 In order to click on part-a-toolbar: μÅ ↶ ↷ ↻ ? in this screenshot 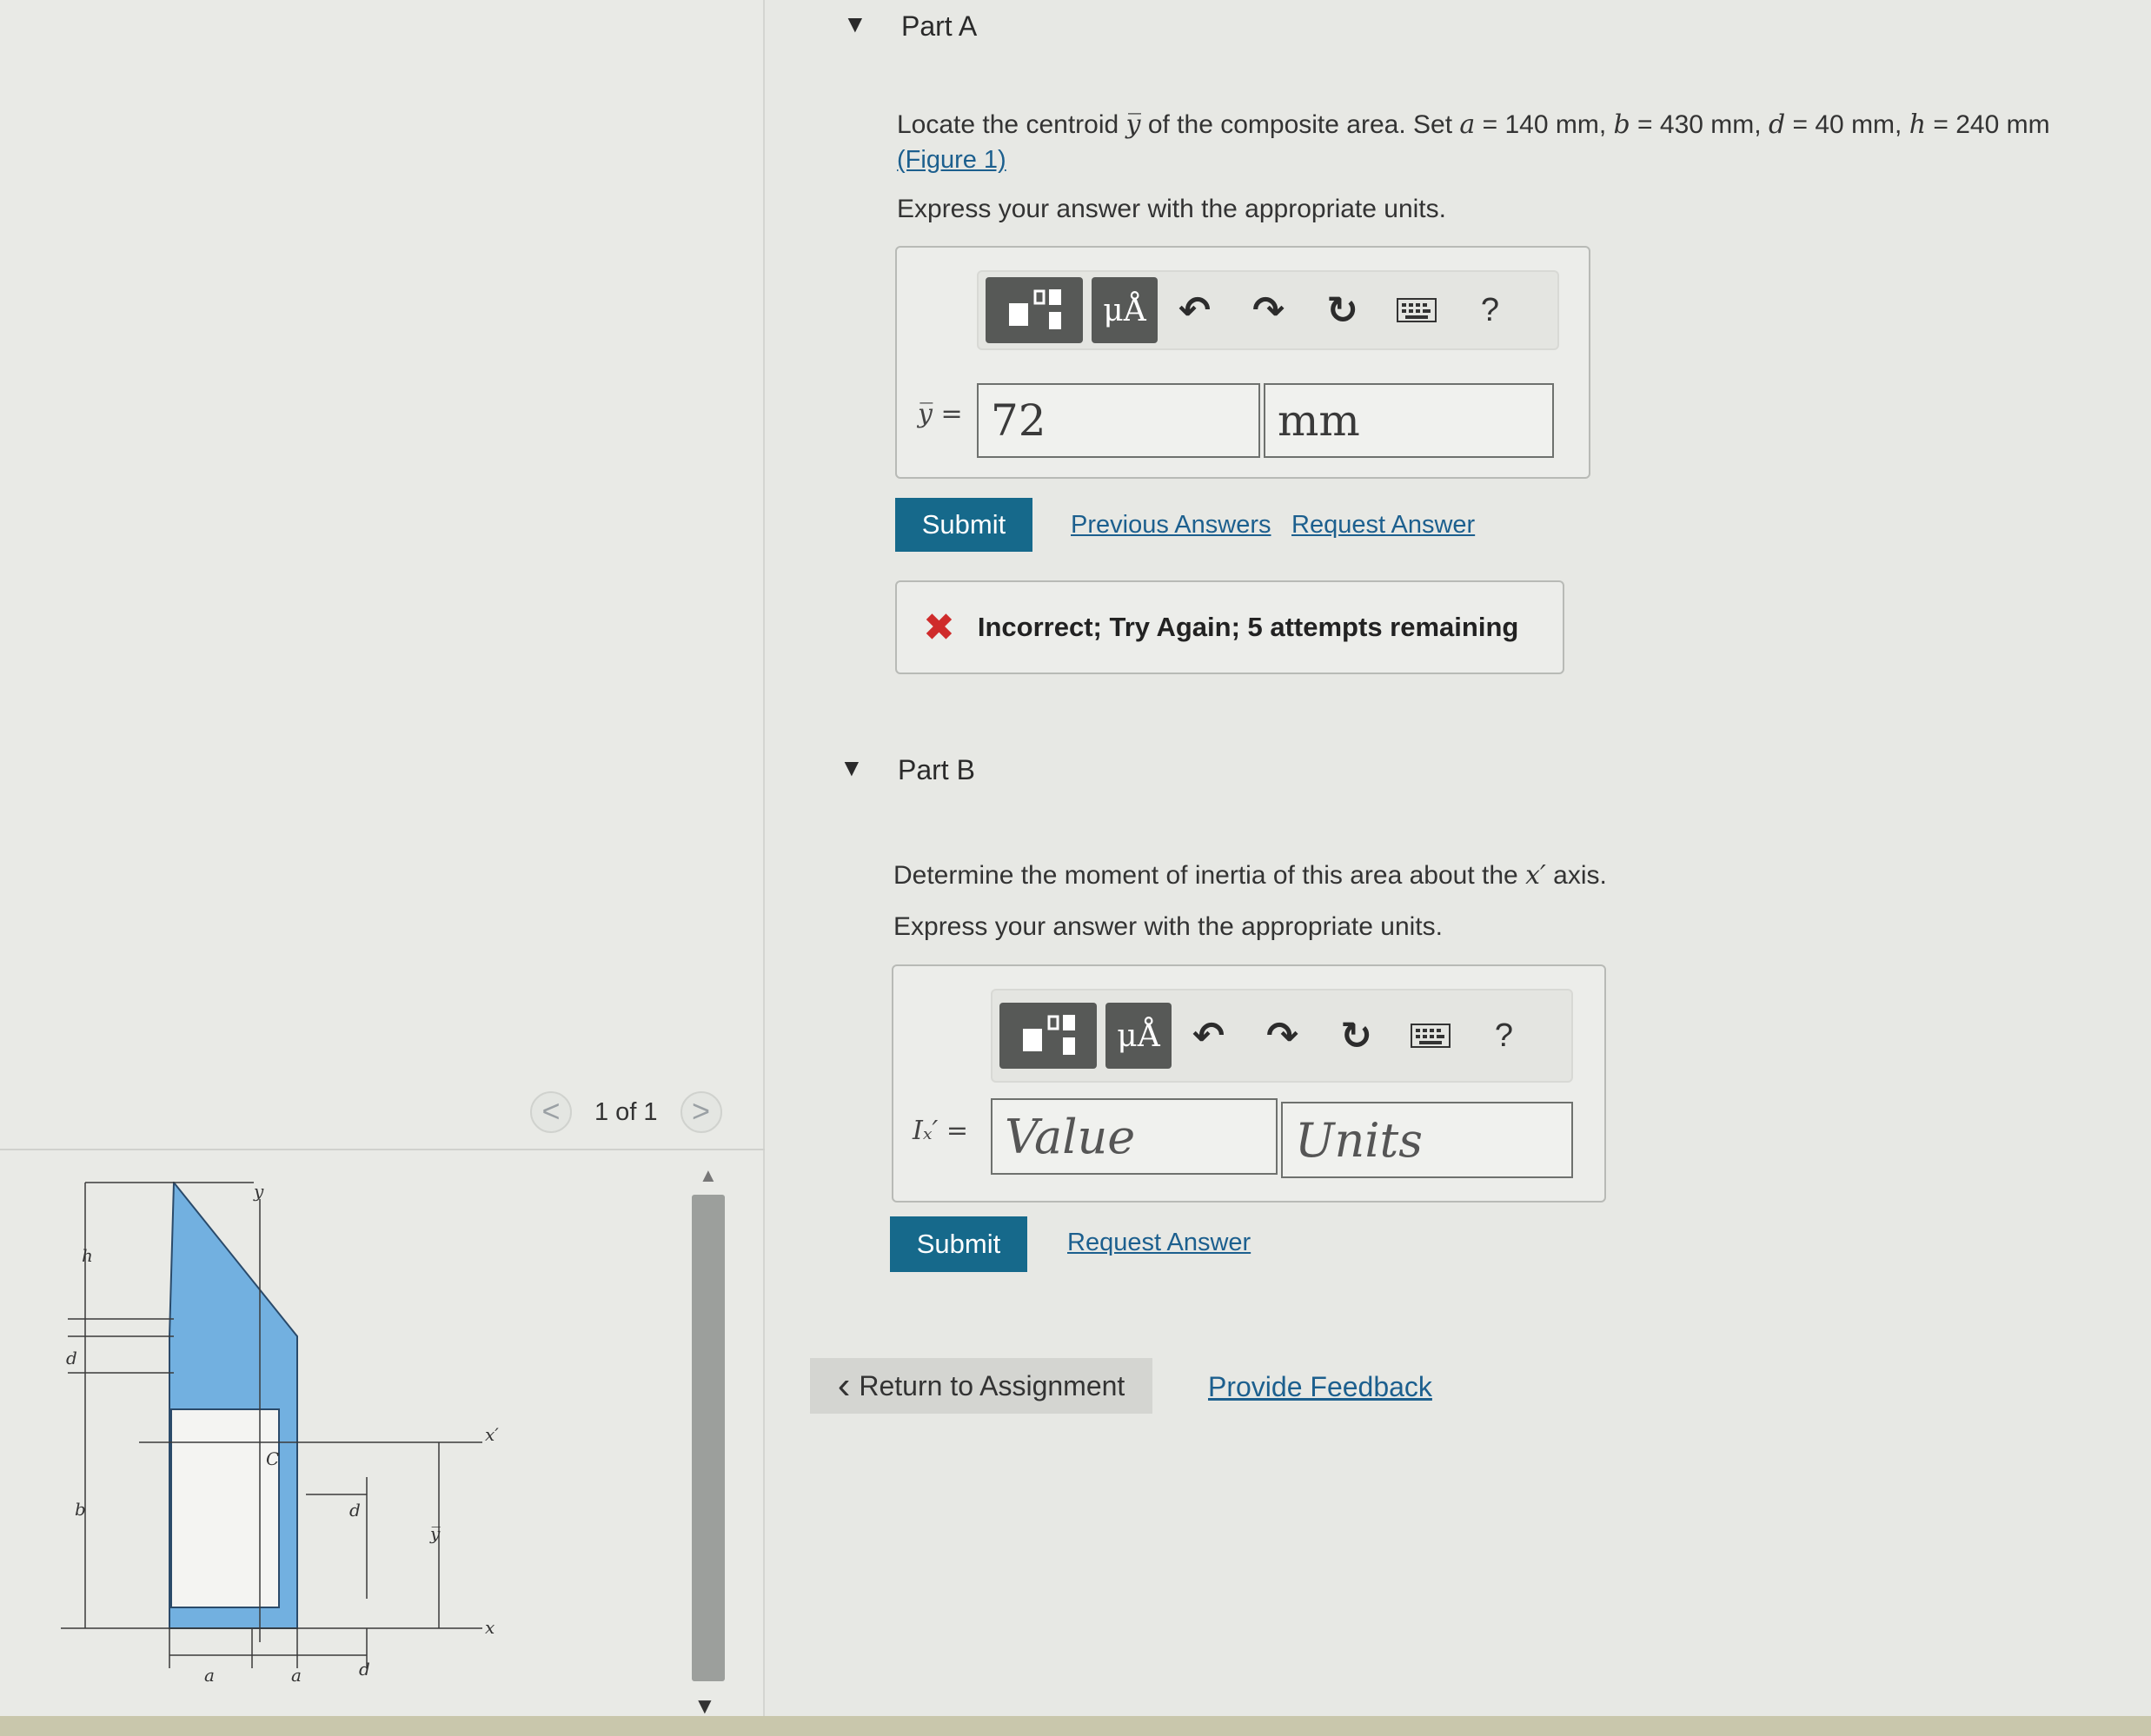, I will do `click(1268, 310)`.